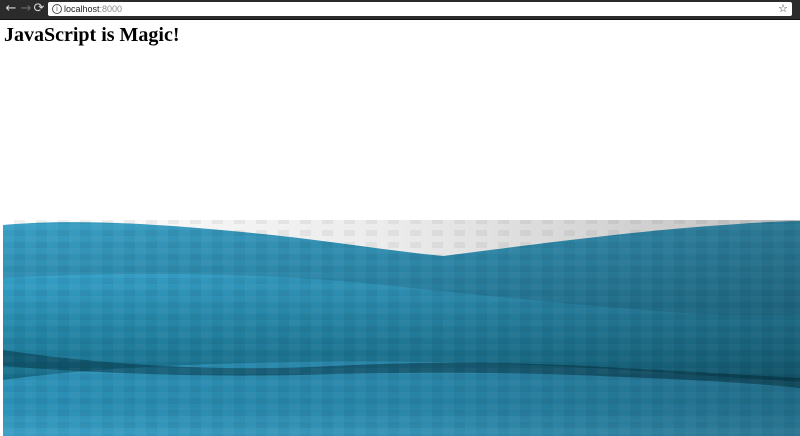  I want to click on url-text: localhost:8000, so click(93, 9).